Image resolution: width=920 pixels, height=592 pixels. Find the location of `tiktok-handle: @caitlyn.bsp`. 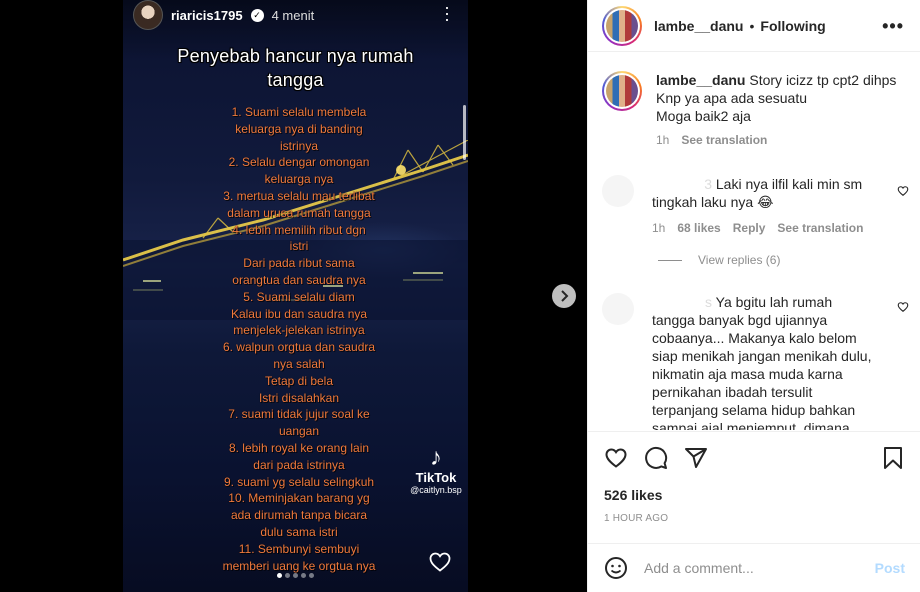

tiktok-handle: @caitlyn.bsp is located at coordinates (436, 490).